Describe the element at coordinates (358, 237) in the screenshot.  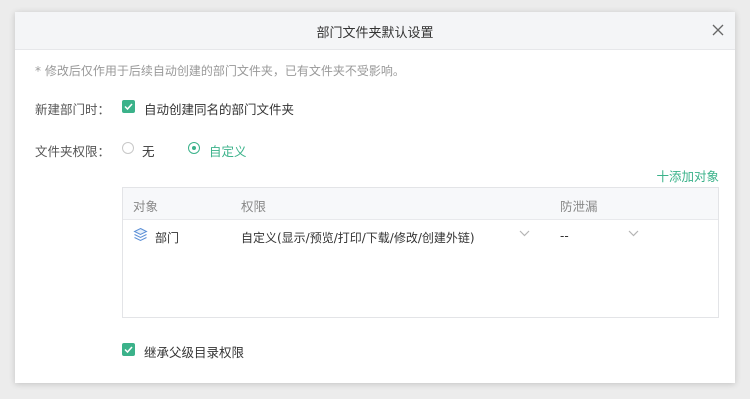
I see `permission-select: 自定义(显示/预览/打印/下载/修改/创建外链)` at that location.